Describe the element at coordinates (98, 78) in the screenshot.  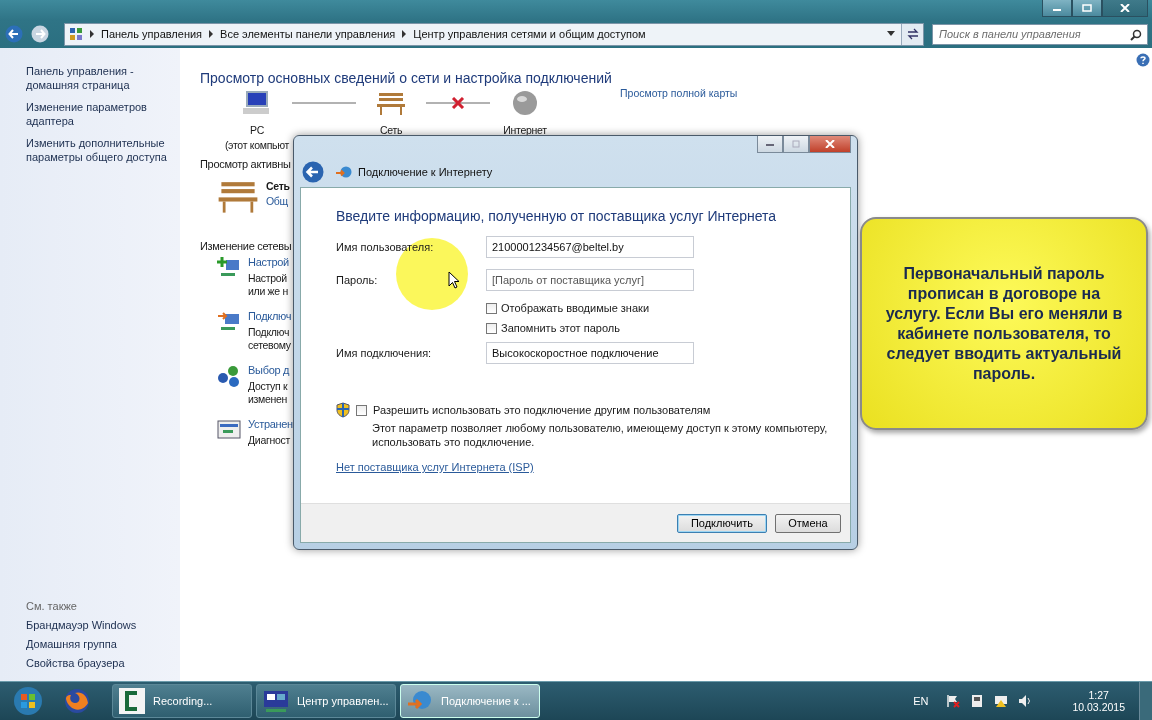
I see `sidebar-link: Панель управления - домашняя страница` at that location.